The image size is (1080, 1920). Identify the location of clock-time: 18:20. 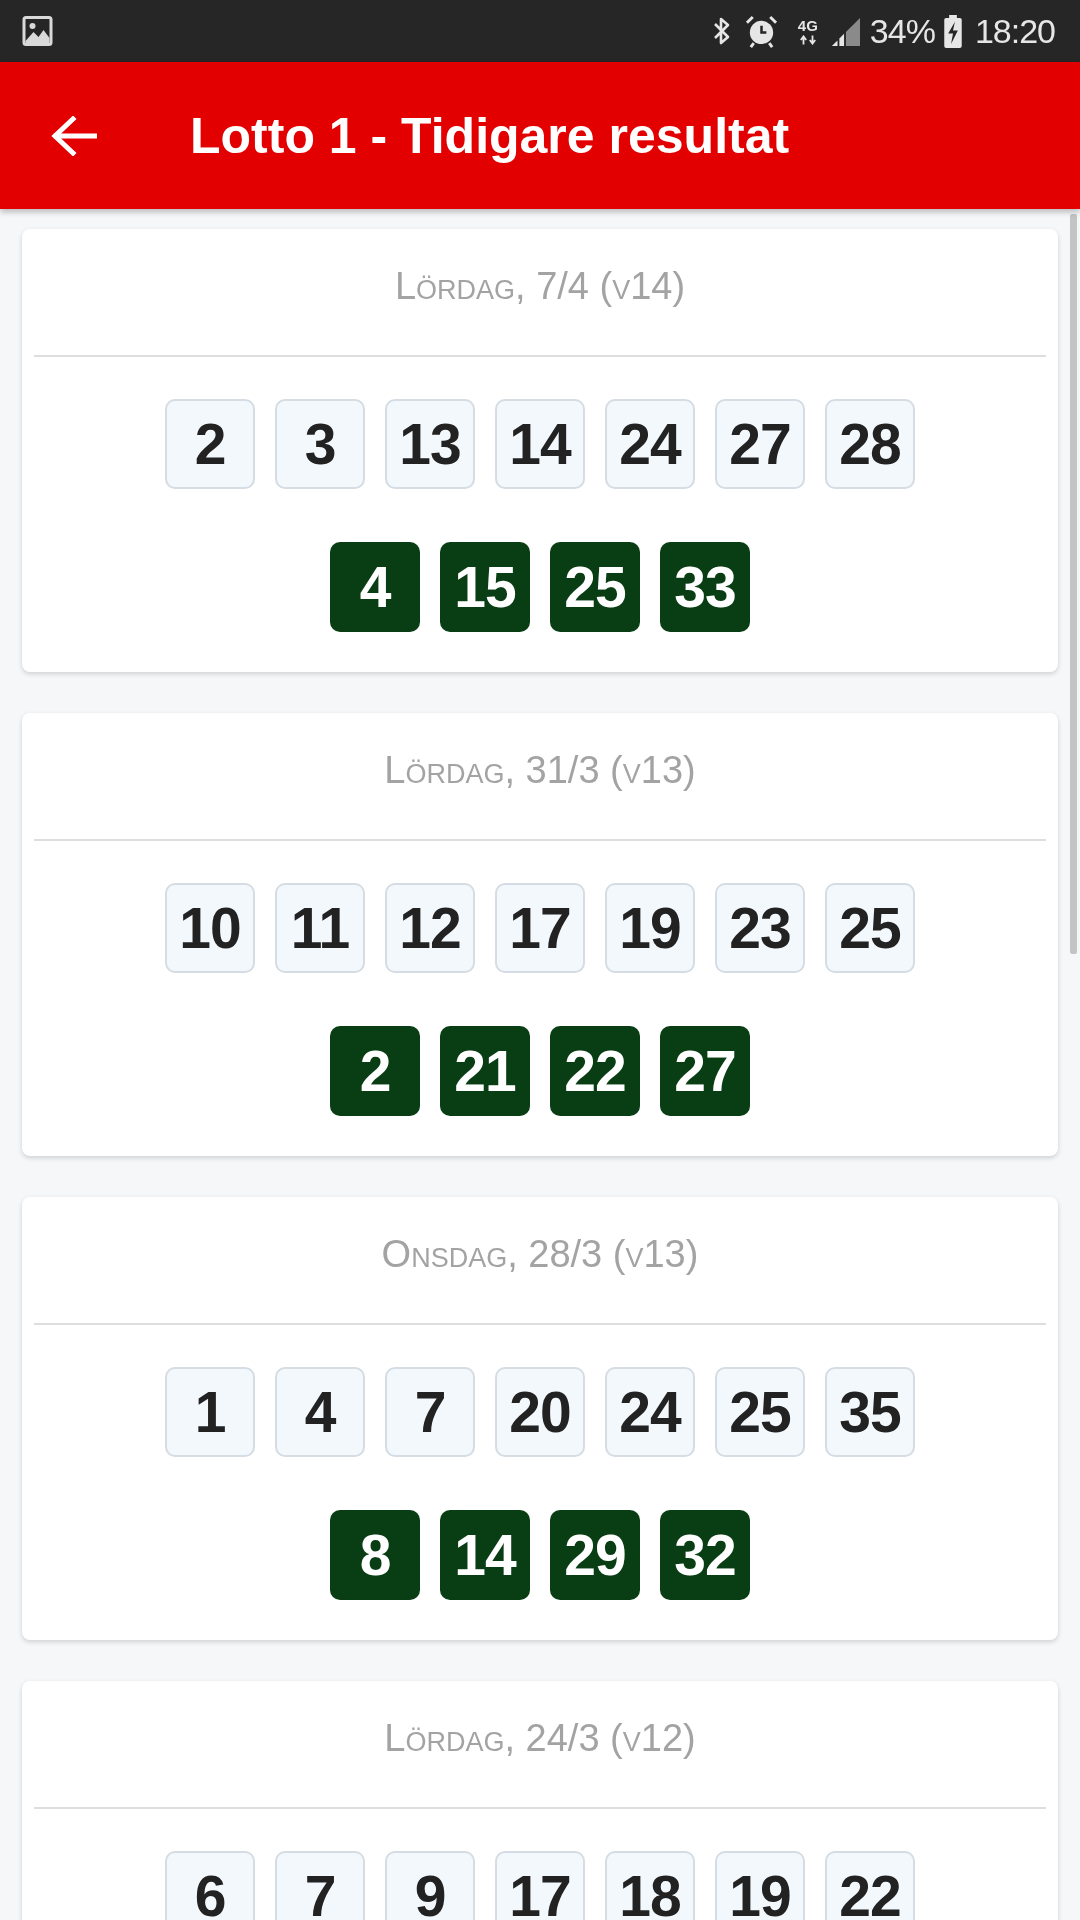
(1014, 31).